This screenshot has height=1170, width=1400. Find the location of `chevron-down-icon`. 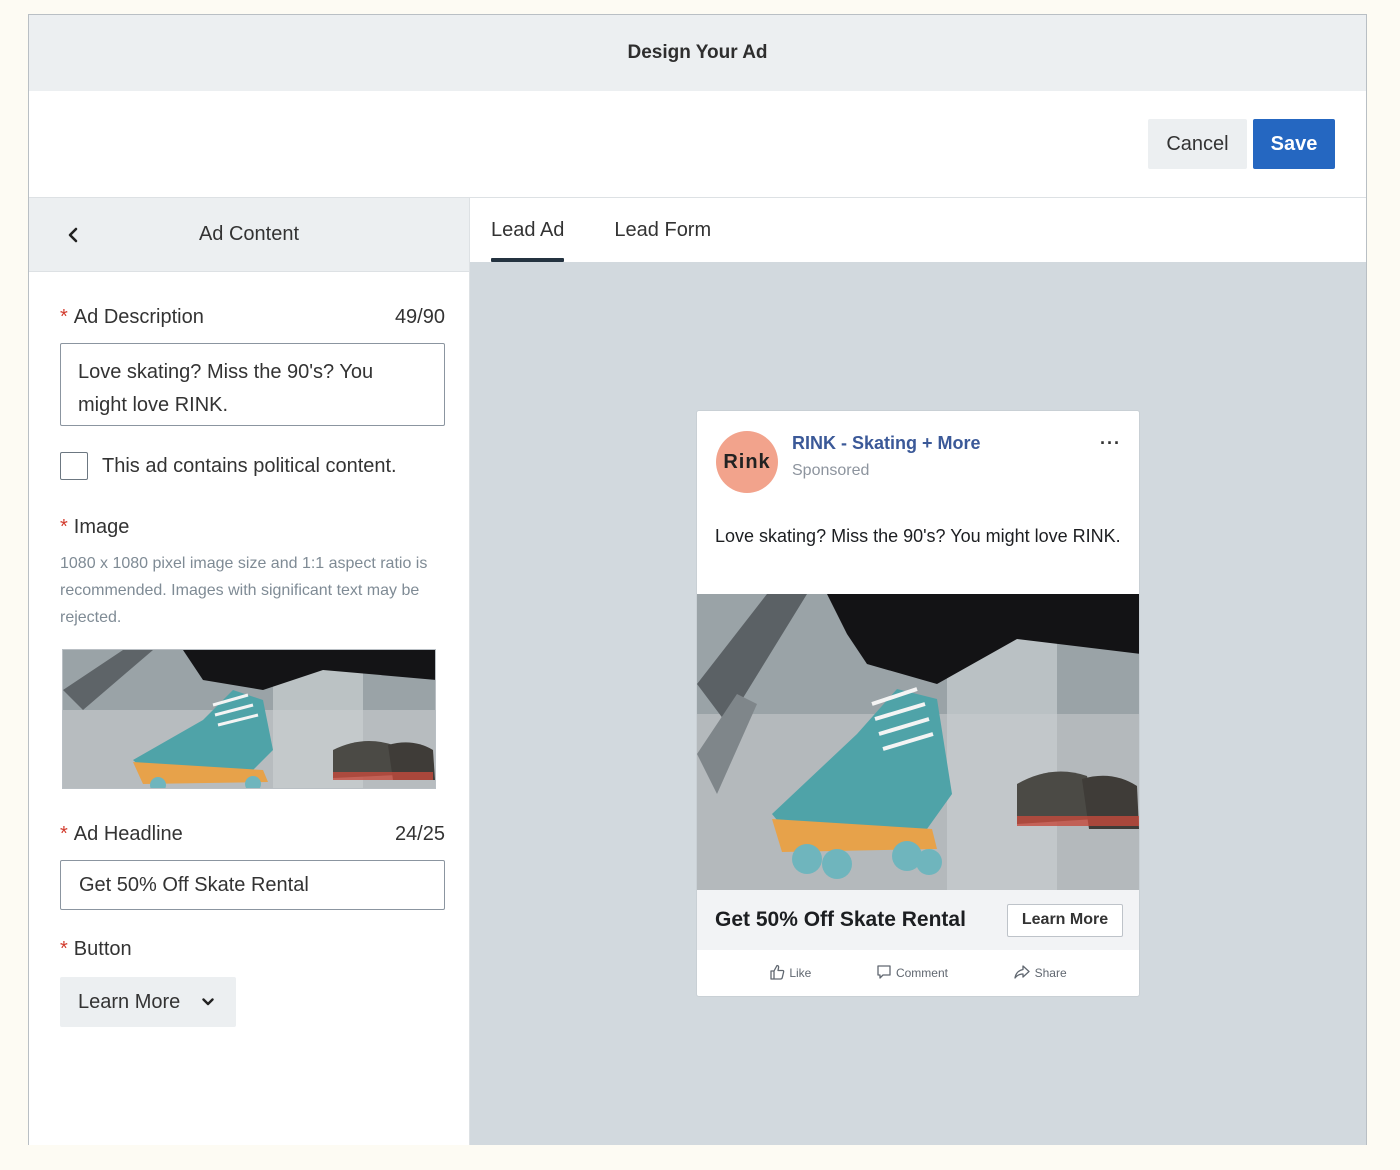

chevron-down-icon is located at coordinates (208, 1002).